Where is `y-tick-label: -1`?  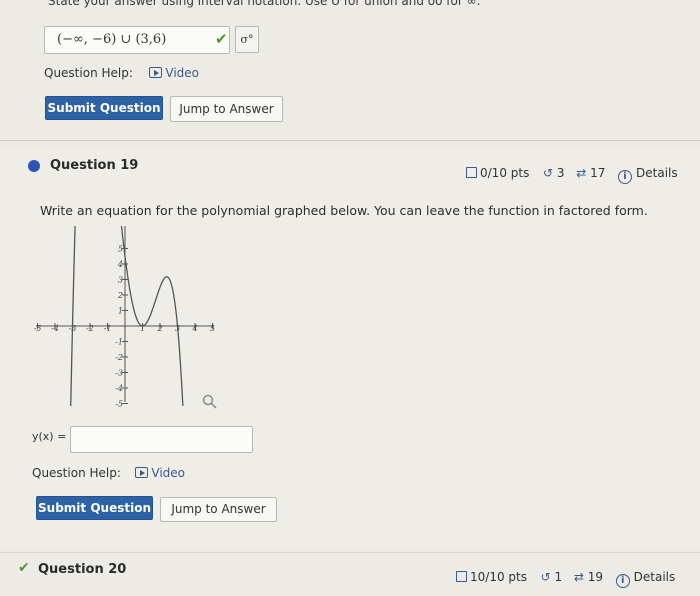 y-tick-label: -1 is located at coordinates (119, 342).